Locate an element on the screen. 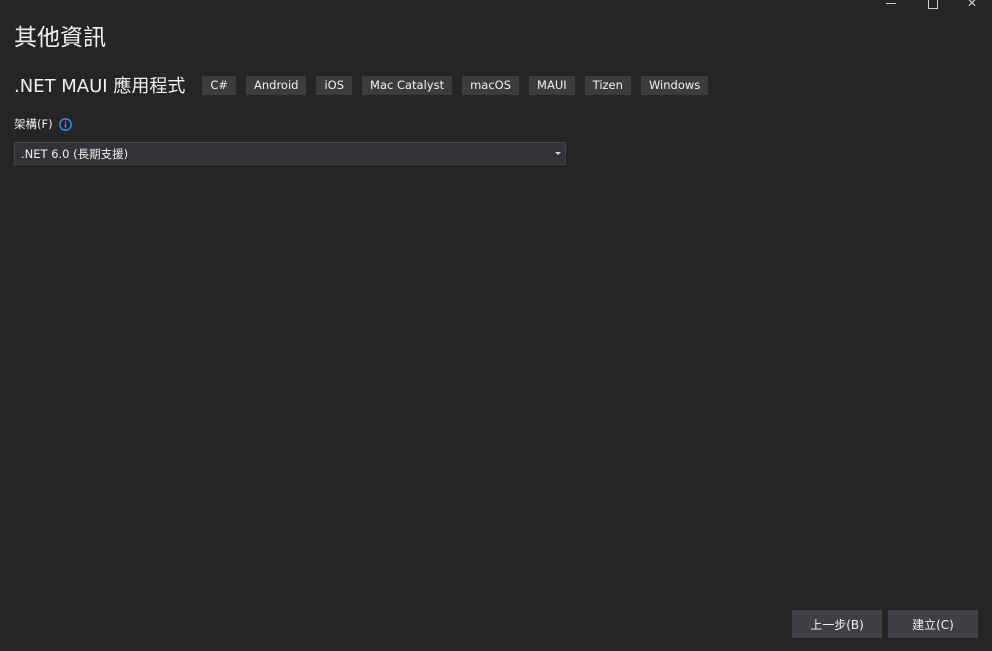  info-icon is located at coordinates (65, 124).